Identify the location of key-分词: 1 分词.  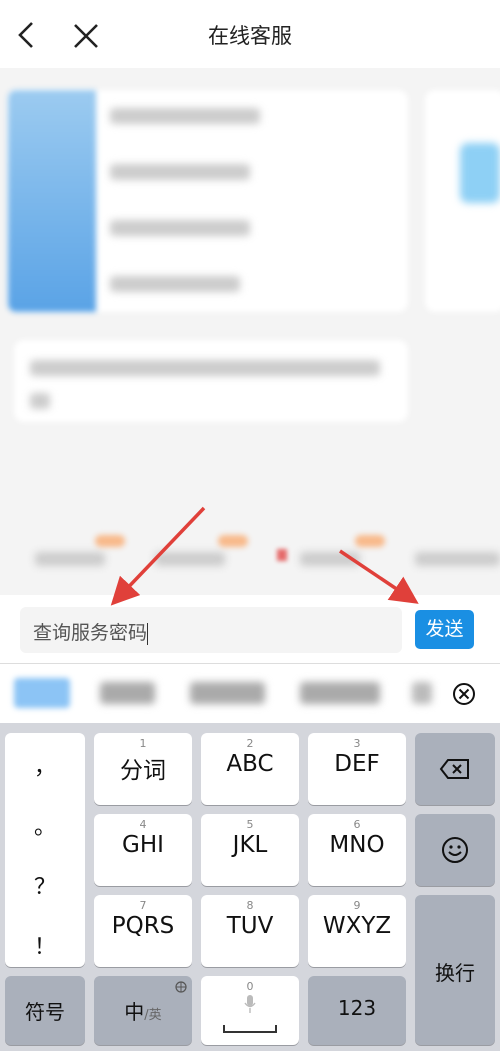
(143, 769).